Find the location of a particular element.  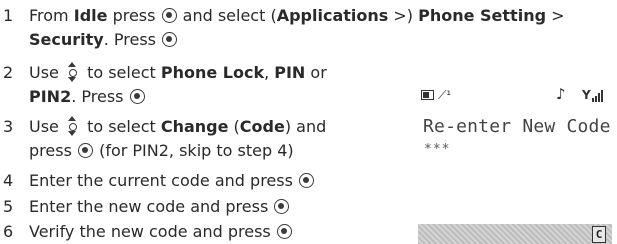

step-text: Verify the new code and press is located at coordinates (161, 231).